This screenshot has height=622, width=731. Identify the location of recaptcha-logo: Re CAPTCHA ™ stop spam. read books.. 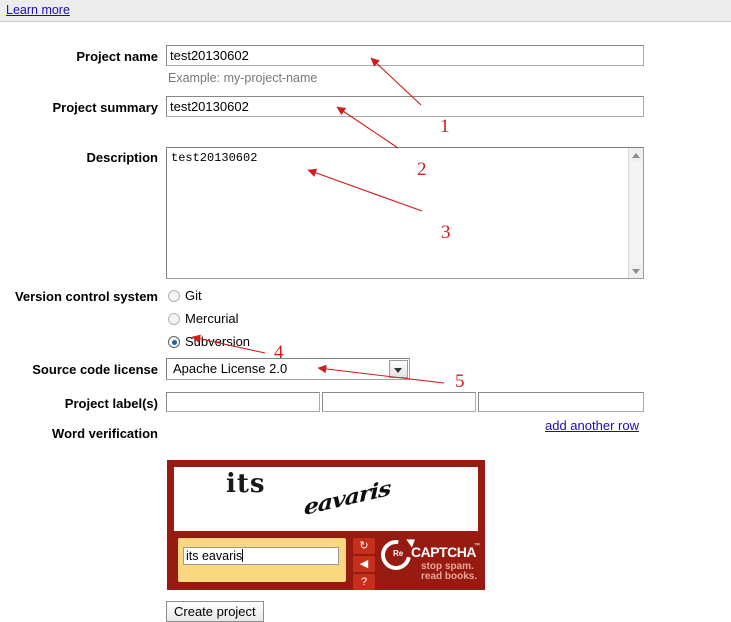
(428, 559).